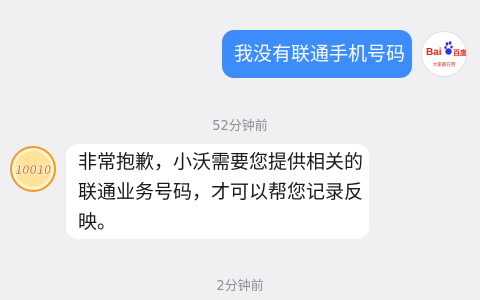  What do you see at coordinates (240, 126) in the screenshot?
I see `timestamp: 52分钟前` at bounding box center [240, 126].